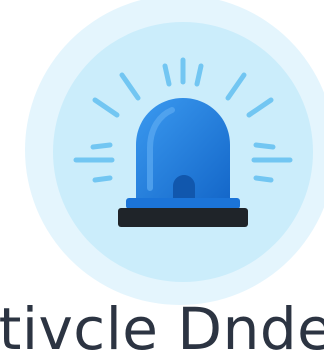  What do you see at coordinates (183, 203) in the screenshot?
I see `siren-collar` at bounding box center [183, 203].